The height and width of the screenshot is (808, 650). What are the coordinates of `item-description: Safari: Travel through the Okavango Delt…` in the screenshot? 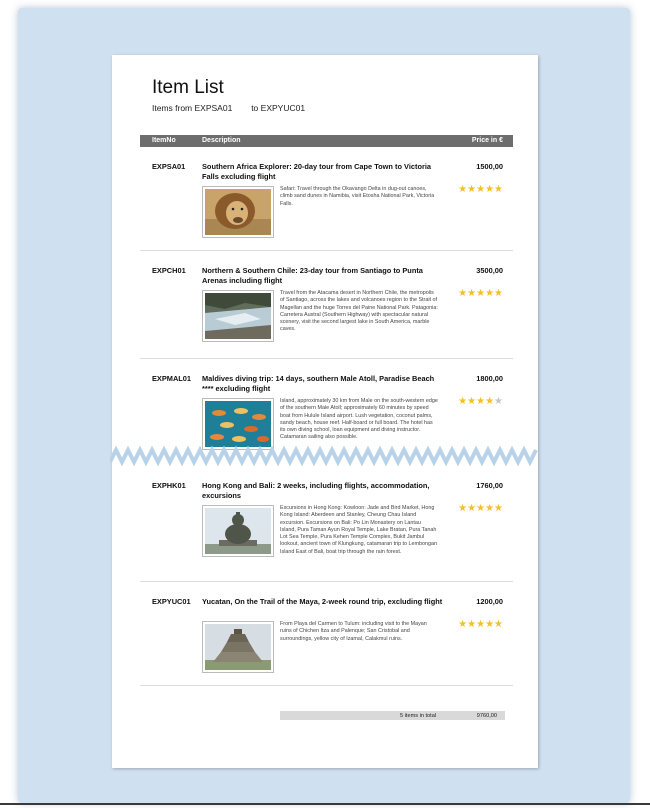 It's located at (357, 196).